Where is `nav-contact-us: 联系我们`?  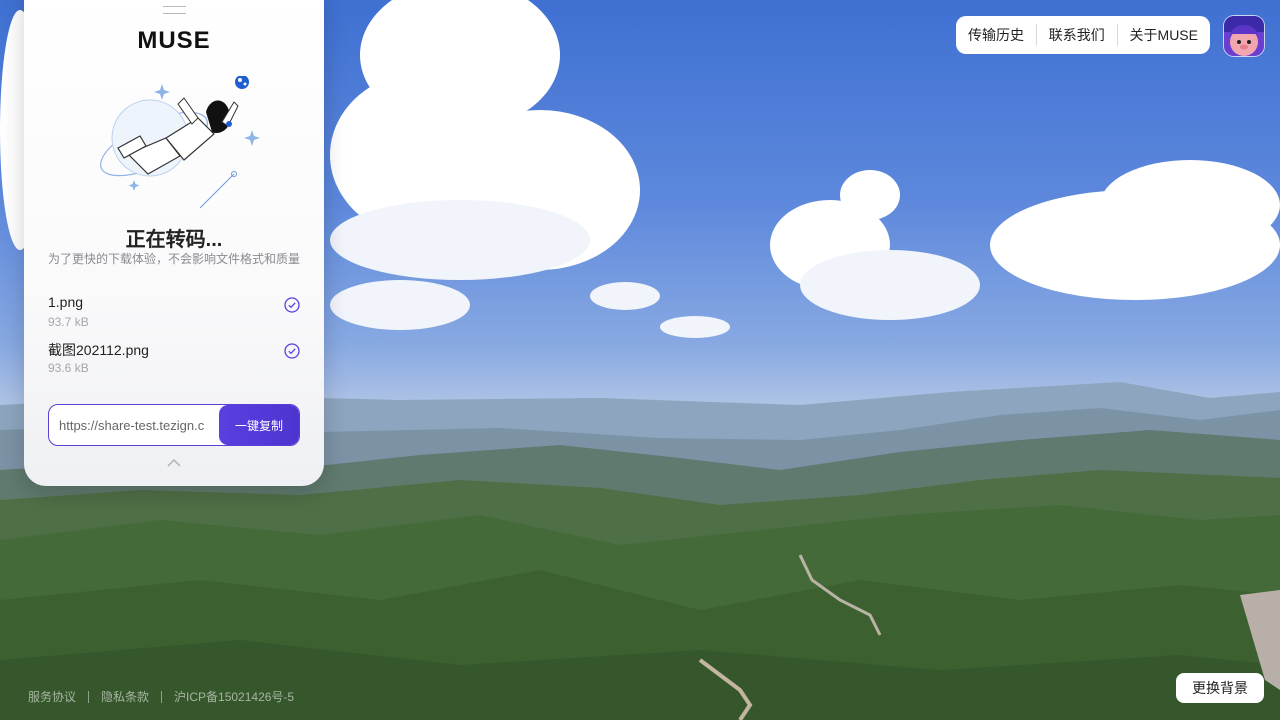
nav-contact-us: 联系我们 is located at coordinates (1077, 35).